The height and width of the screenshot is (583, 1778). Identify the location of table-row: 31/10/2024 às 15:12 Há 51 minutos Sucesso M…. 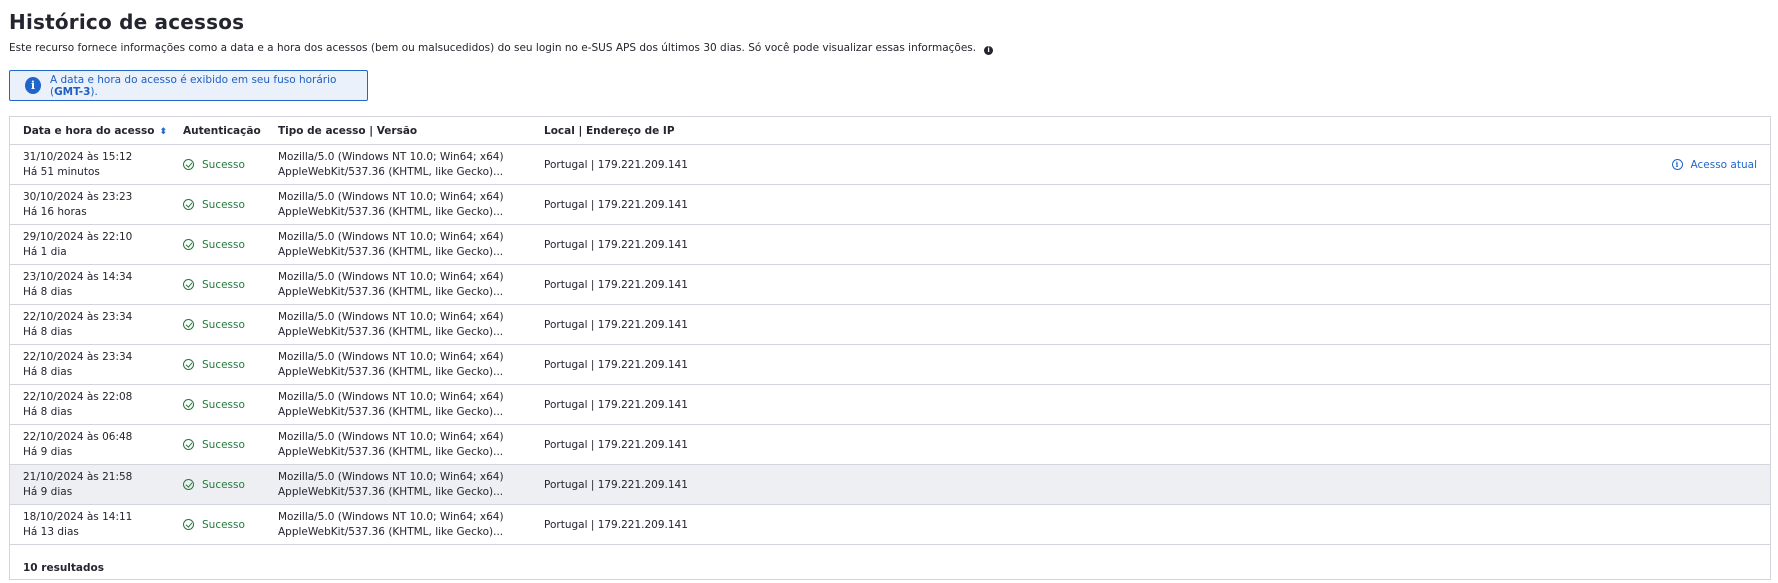
(890, 165).